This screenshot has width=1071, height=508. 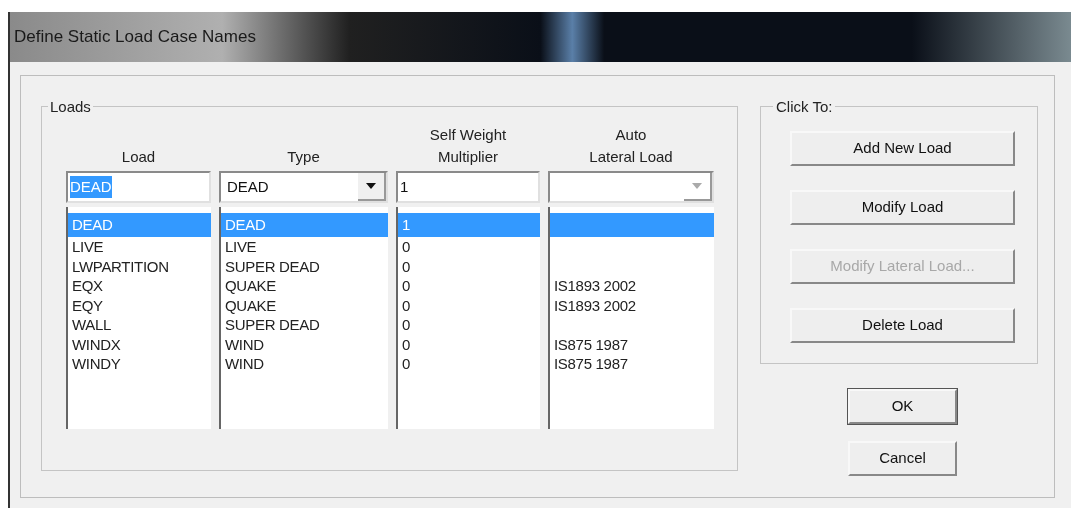 What do you see at coordinates (631, 135) in the screenshot?
I see `column-header: Auto` at bounding box center [631, 135].